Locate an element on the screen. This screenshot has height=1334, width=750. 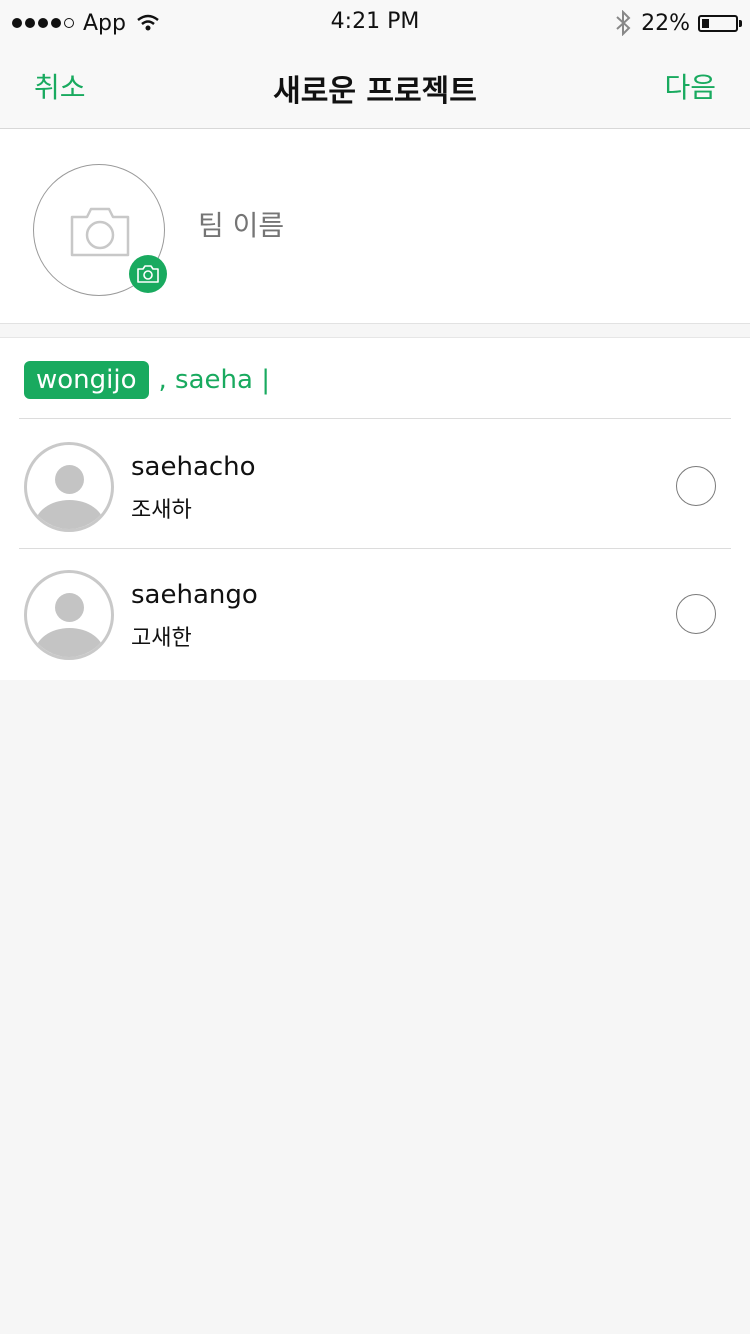
add-photo-button is located at coordinates (148, 274).